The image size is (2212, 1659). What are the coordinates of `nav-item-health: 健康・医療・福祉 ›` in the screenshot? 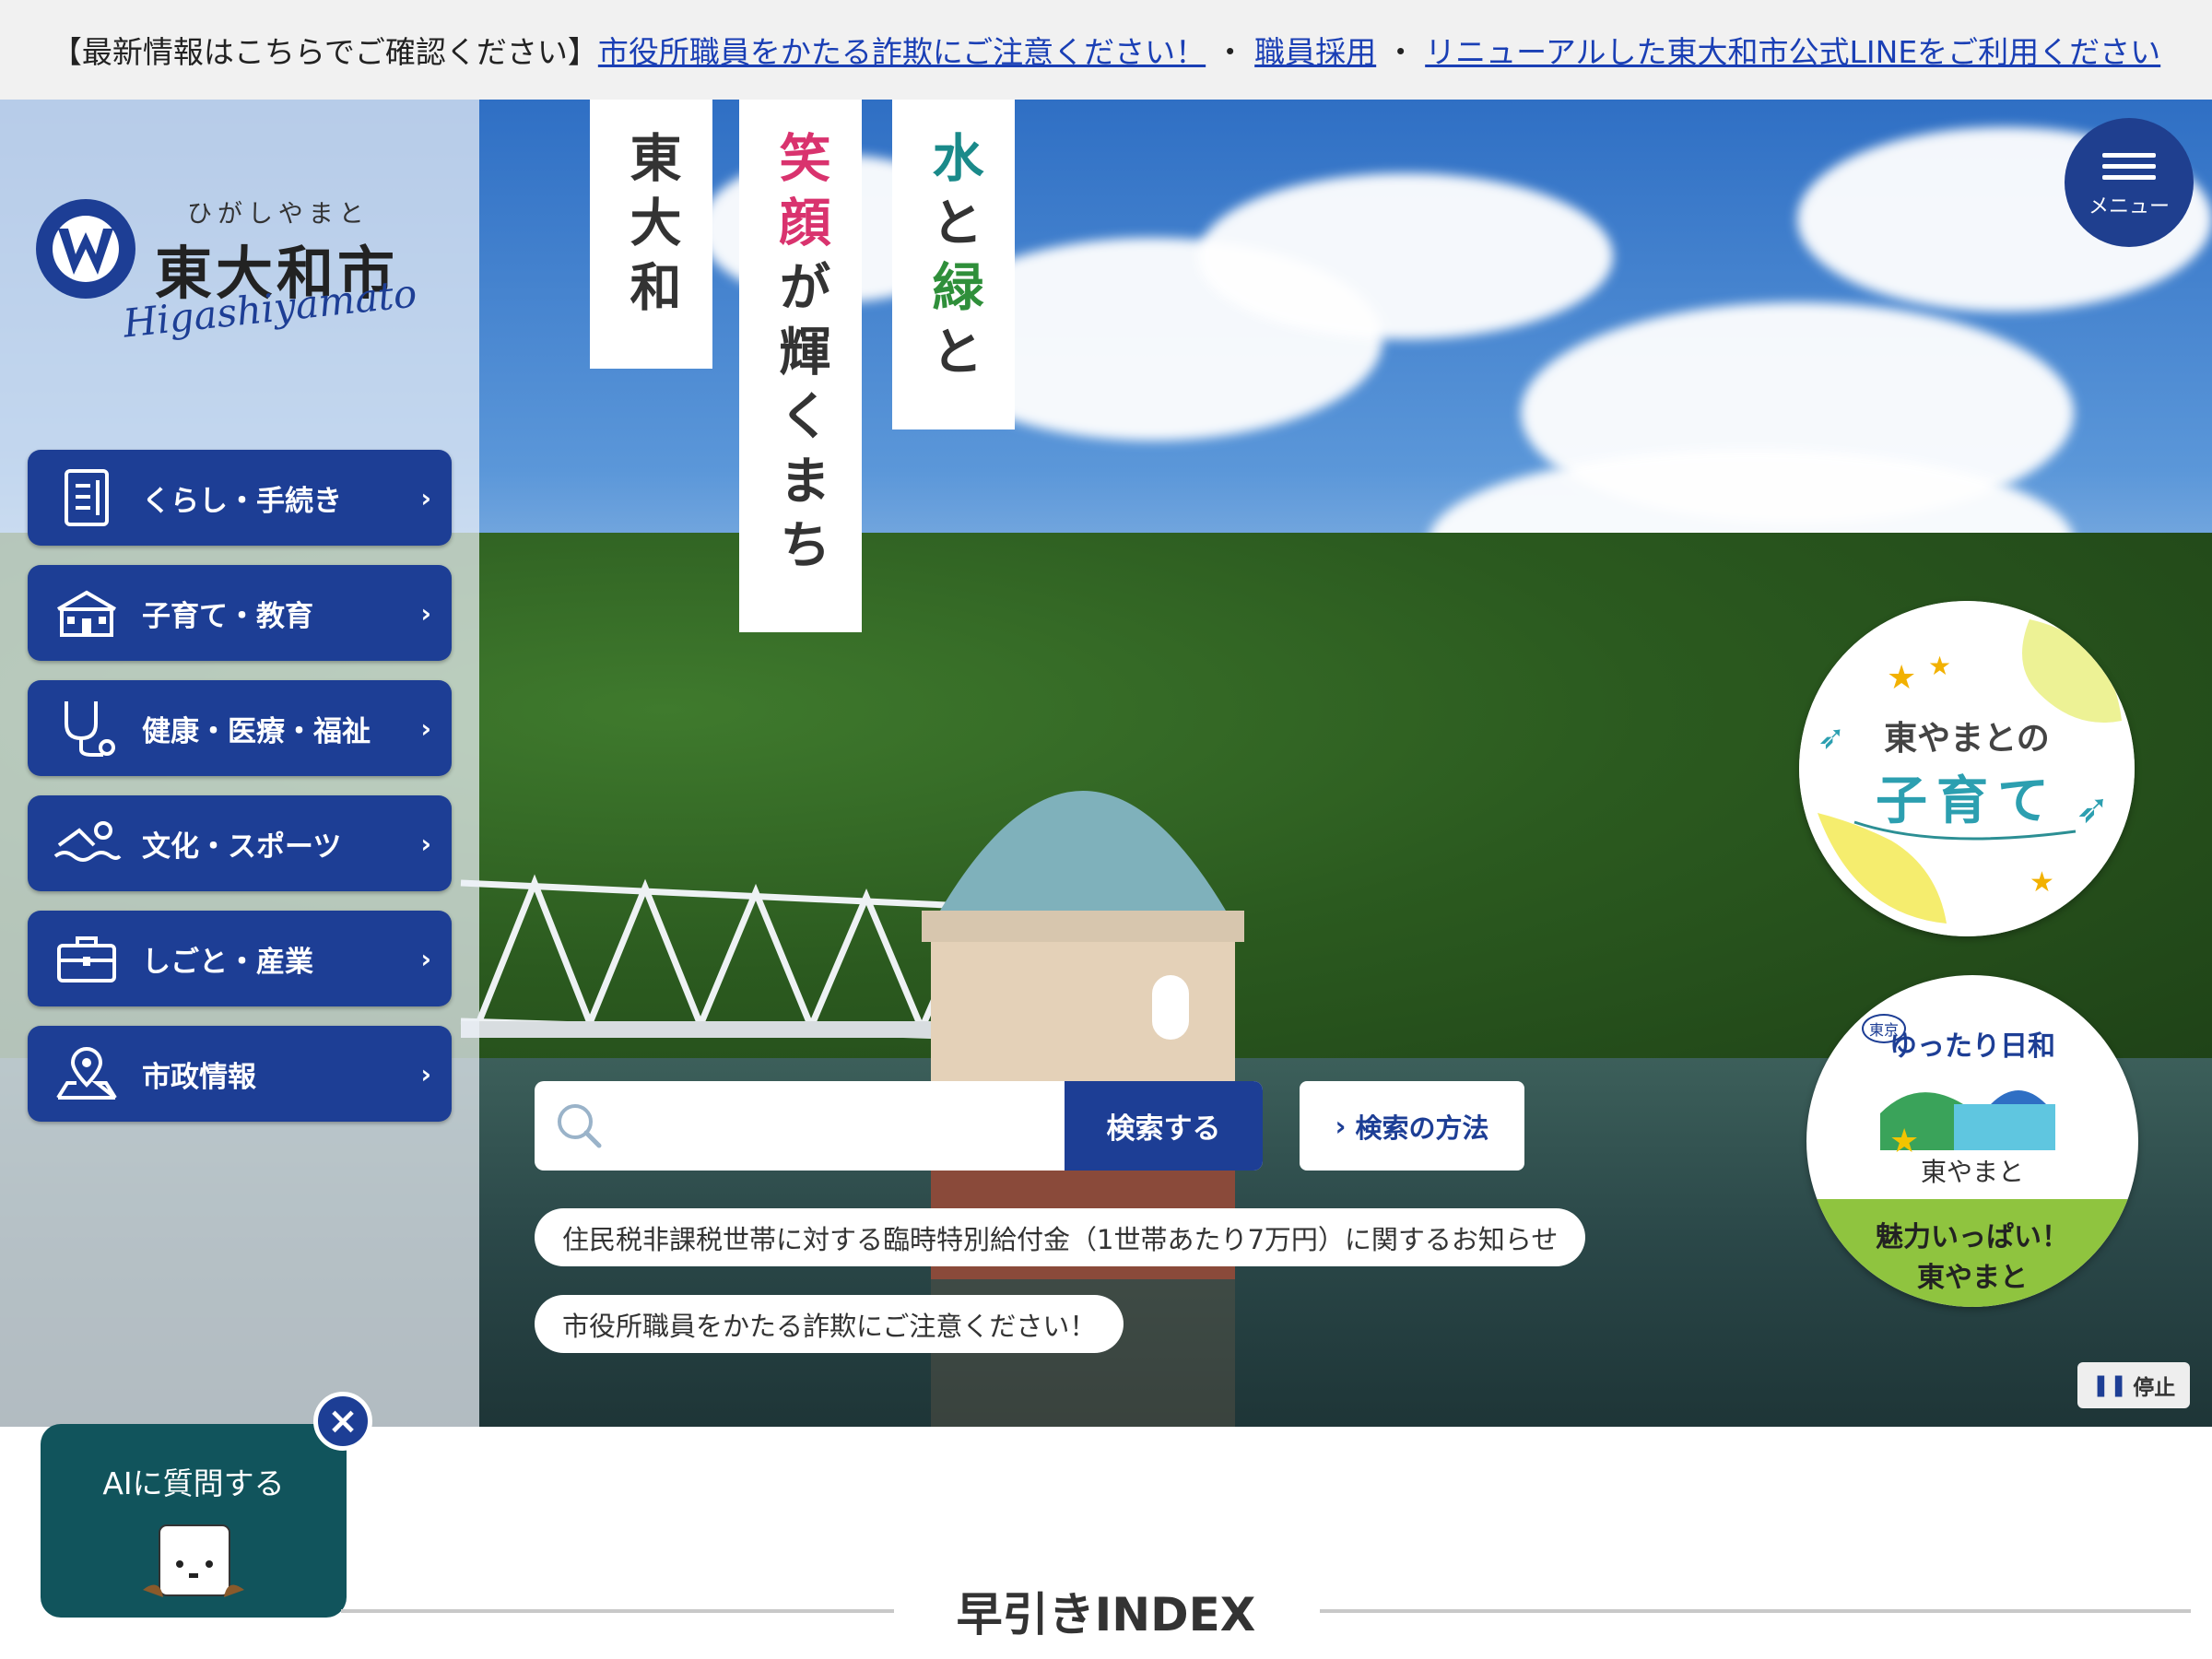 It's located at (240, 728).